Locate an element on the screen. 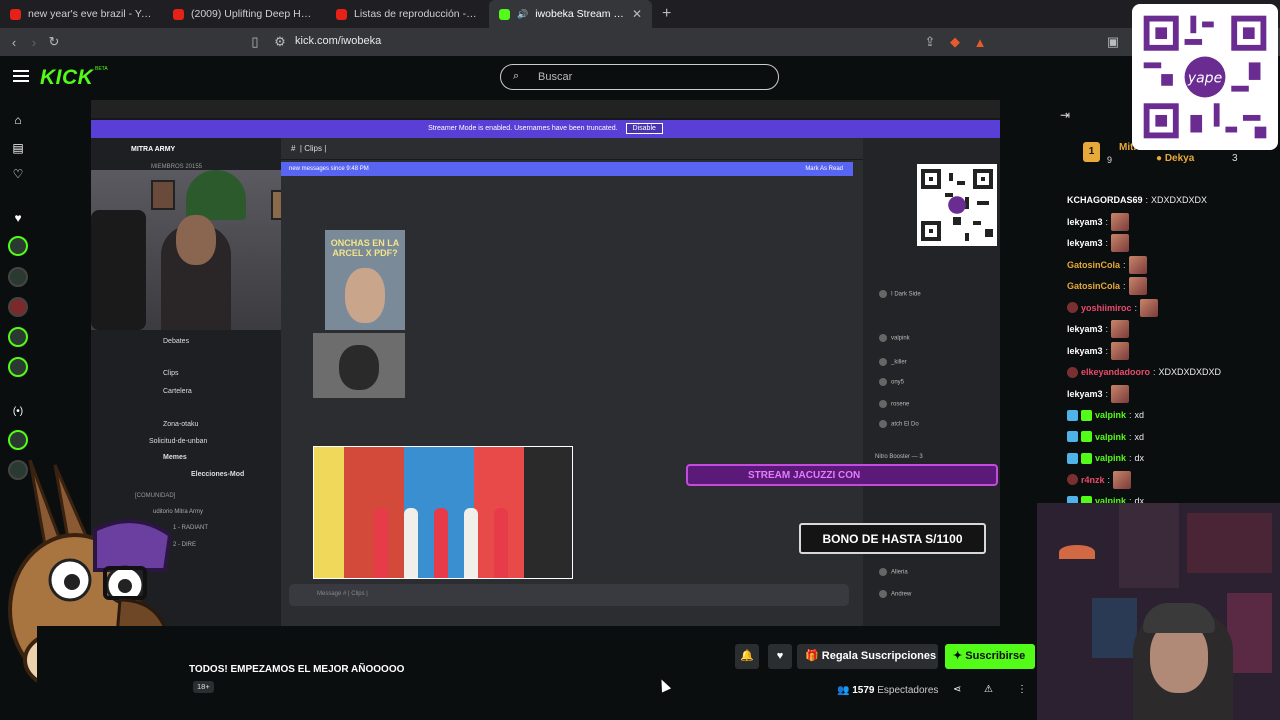  follow-heart-button: ♥ is located at coordinates (780, 656).